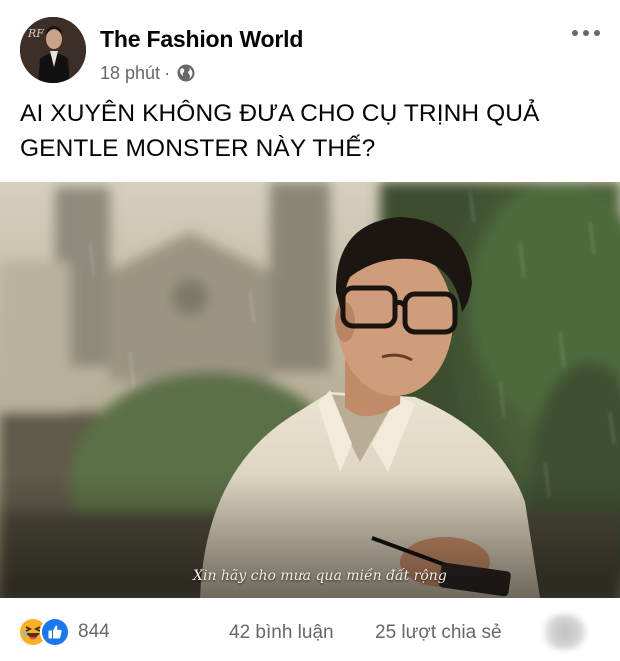 The width and height of the screenshot is (620, 661). What do you see at coordinates (130, 73) in the screenshot?
I see `post-time: 18 phút` at bounding box center [130, 73].